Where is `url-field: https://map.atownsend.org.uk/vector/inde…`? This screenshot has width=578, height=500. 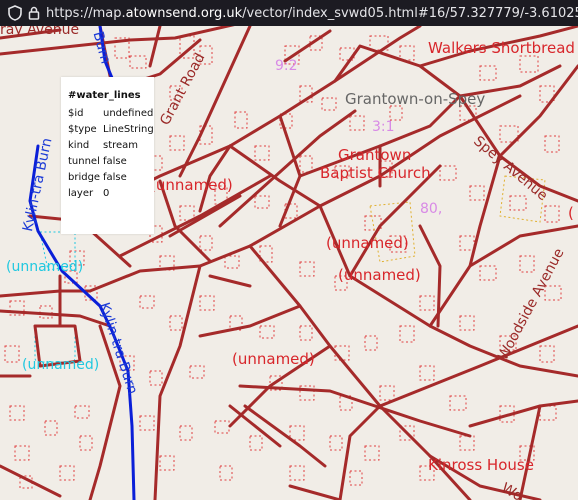
url-field: https://map.atownsend.org.uk/vector/inde… is located at coordinates (312, 13).